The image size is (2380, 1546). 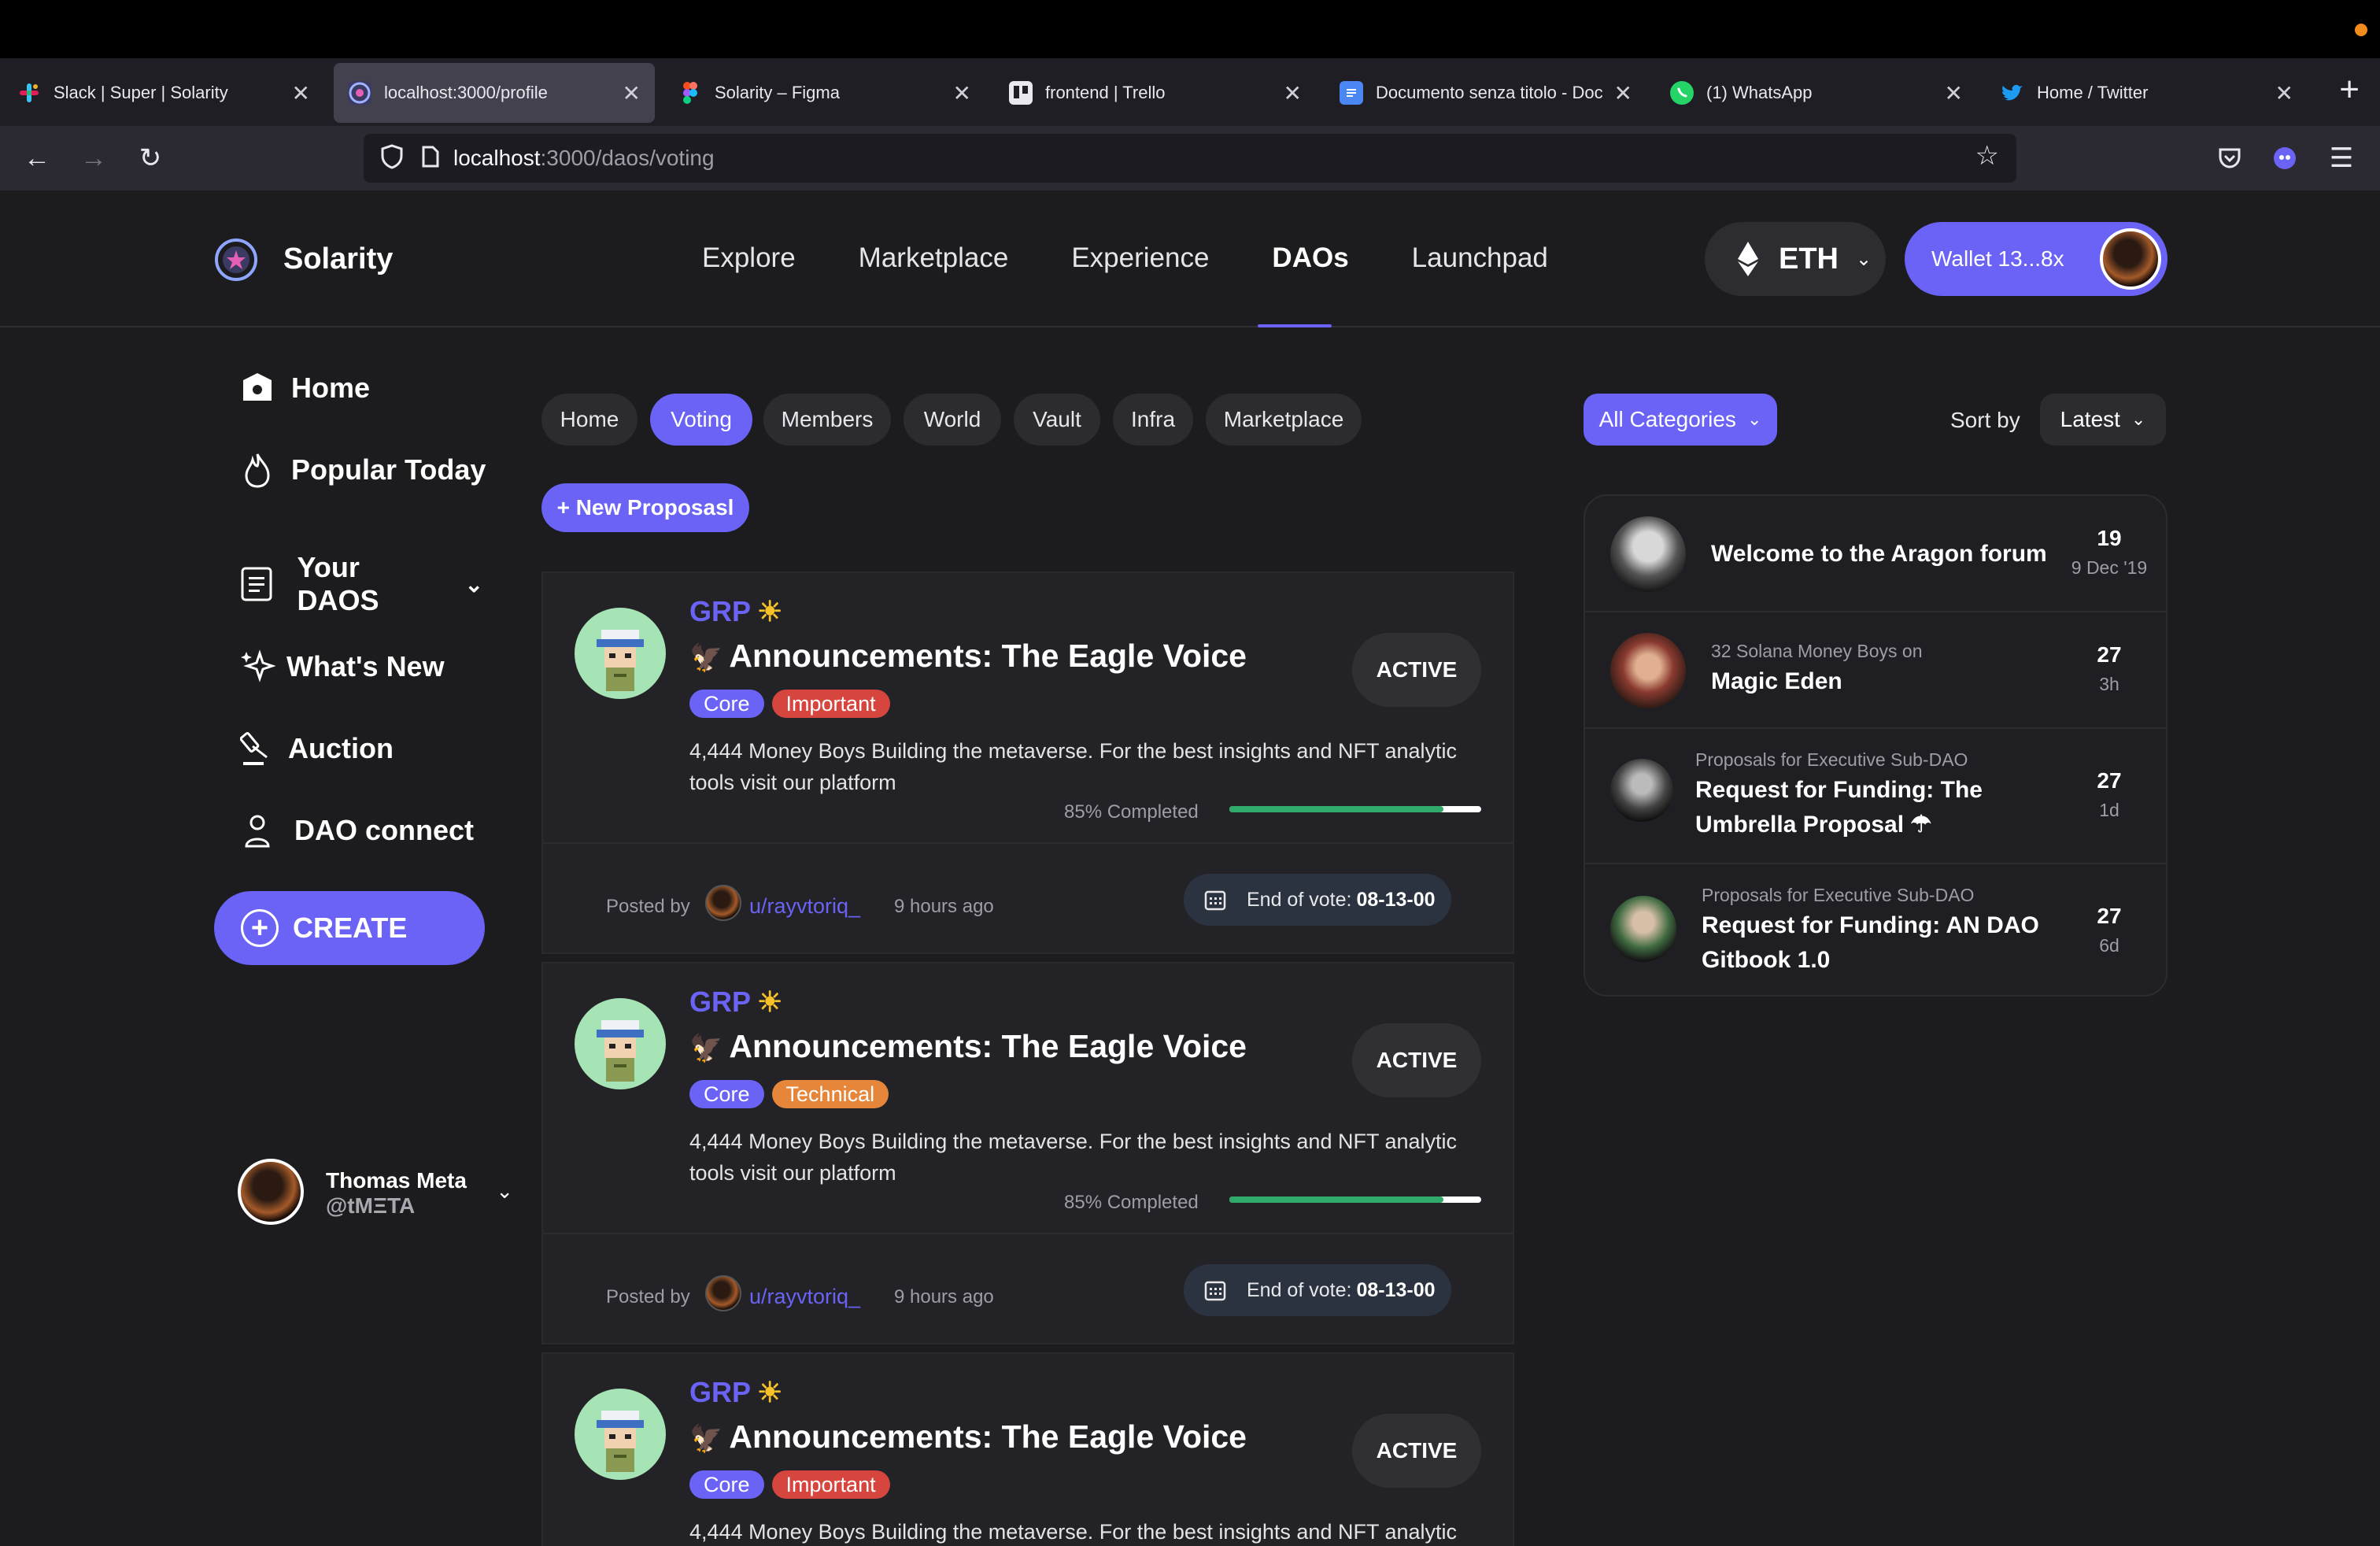 I want to click on browser-tab-docs: Documento senza titolo - Doc ✕, so click(x=1485, y=93).